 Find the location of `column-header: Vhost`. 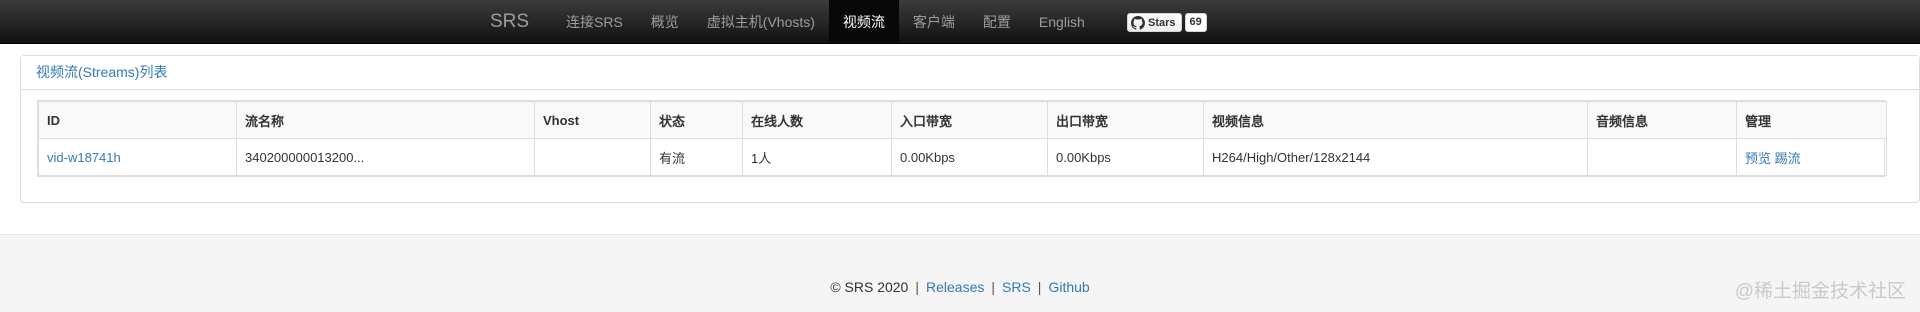

column-header: Vhost is located at coordinates (592, 120).